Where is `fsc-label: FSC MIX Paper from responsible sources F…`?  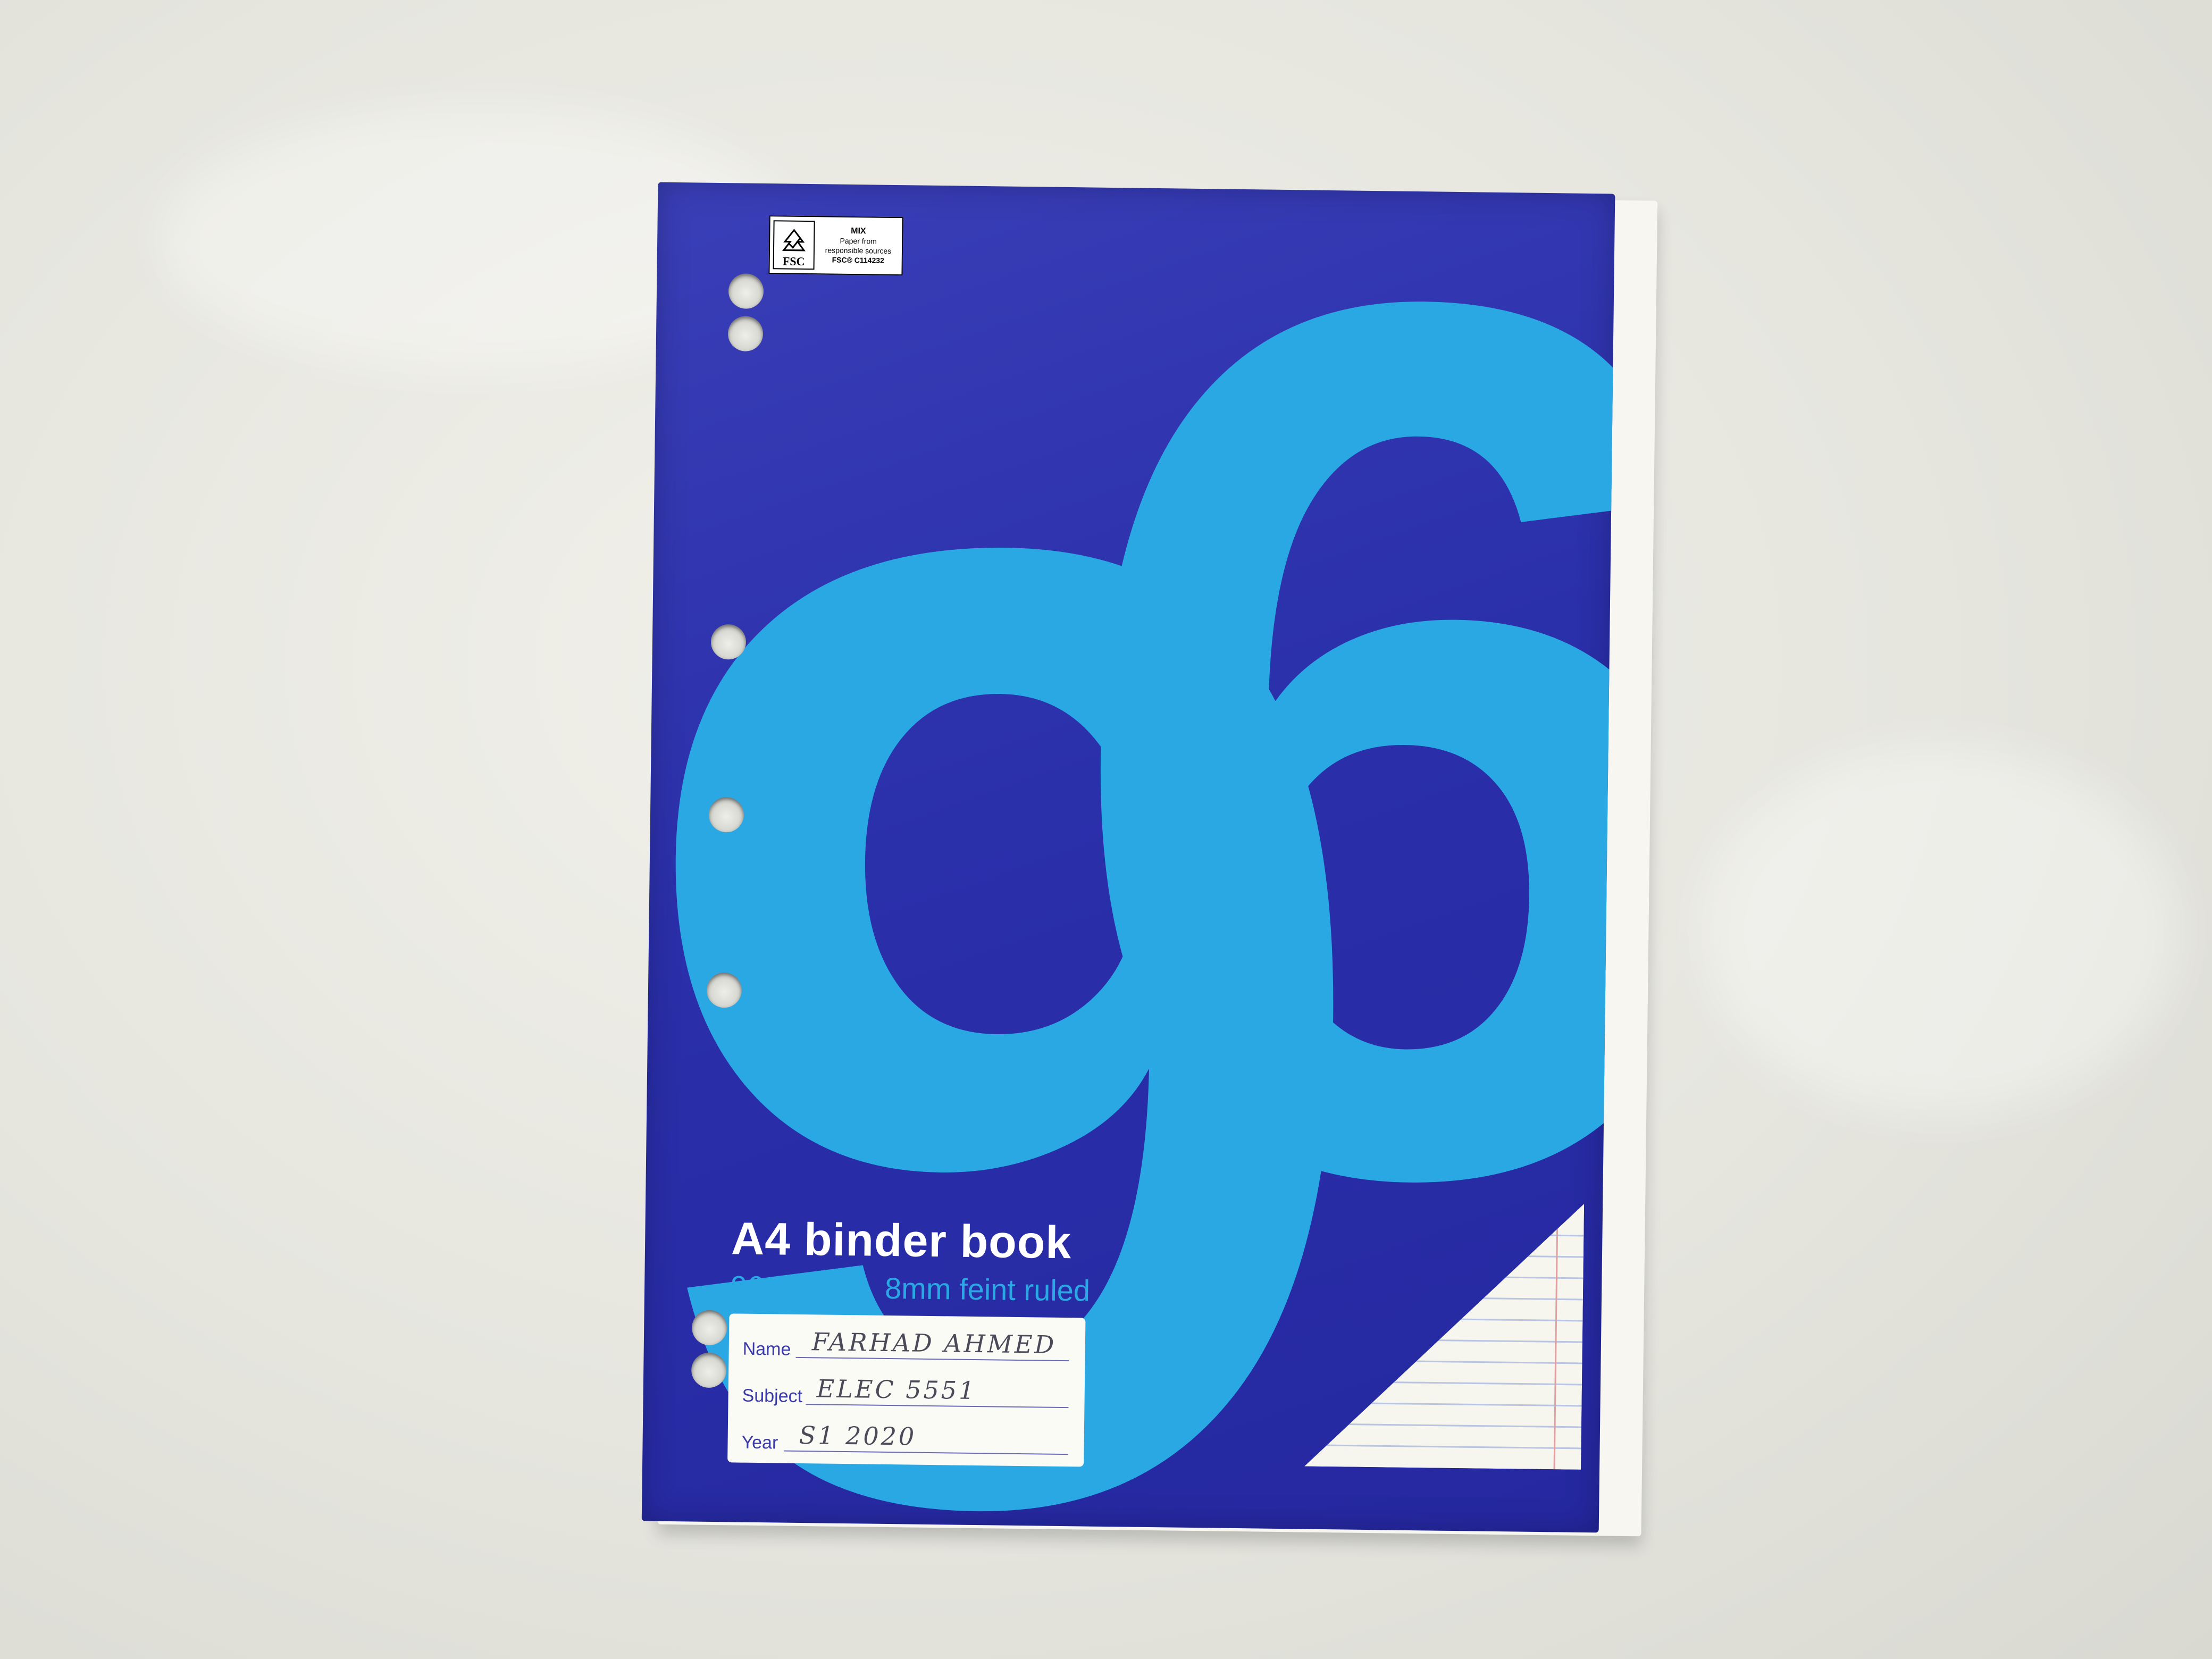
fsc-label: FSC MIX Paper from responsible sources F… is located at coordinates (835, 245).